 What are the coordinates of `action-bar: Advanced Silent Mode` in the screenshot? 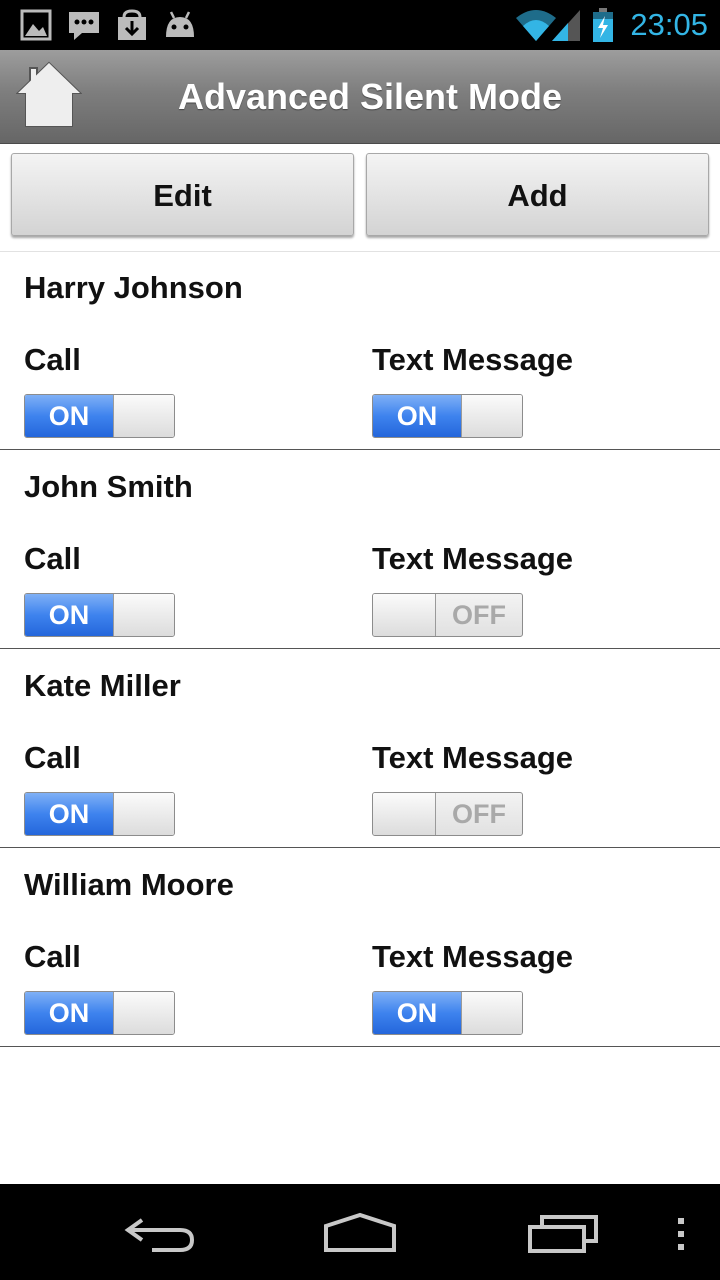 It's located at (360, 97).